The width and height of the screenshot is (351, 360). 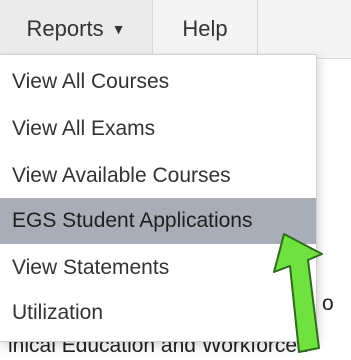 What do you see at coordinates (84, 128) in the screenshot?
I see `menu-item-label: View All Exams` at bounding box center [84, 128].